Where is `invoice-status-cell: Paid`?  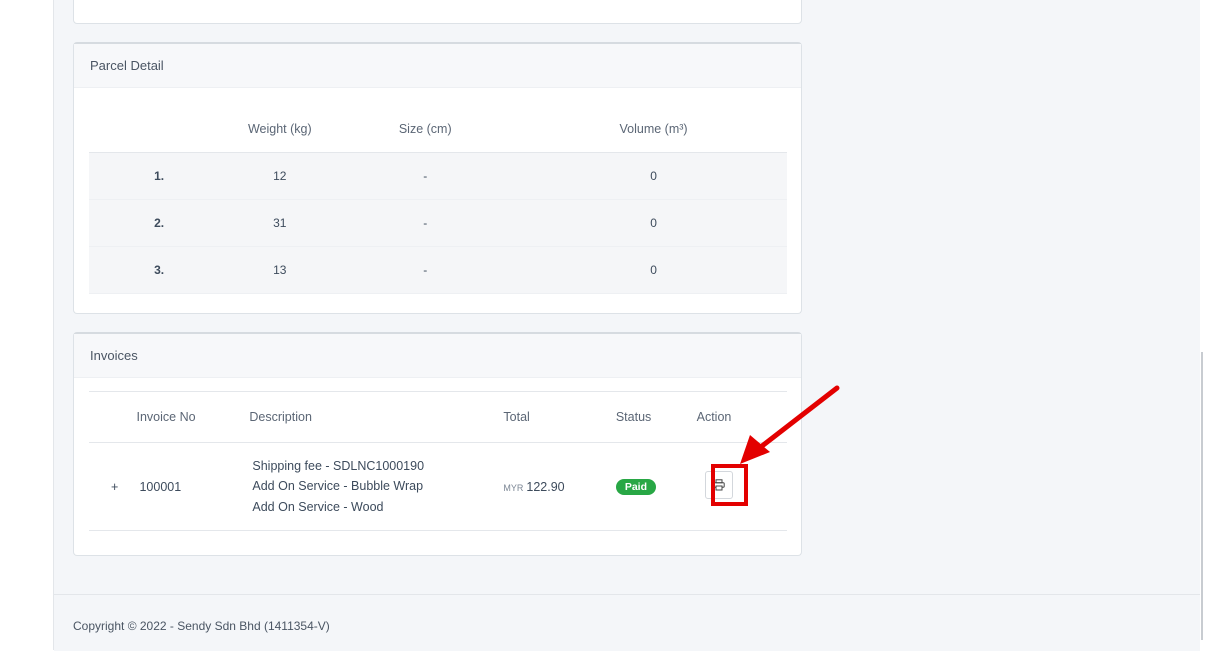
invoice-status-cell: Paid is located at coordinates (655, 486).